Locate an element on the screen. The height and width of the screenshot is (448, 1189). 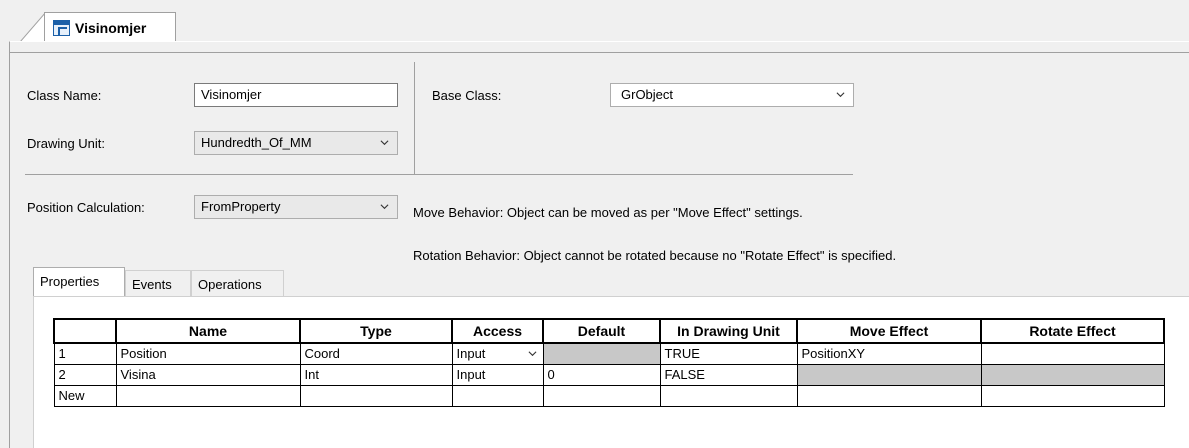
column-header-move-effect: Move Effect is located at coordinates (889, 331).